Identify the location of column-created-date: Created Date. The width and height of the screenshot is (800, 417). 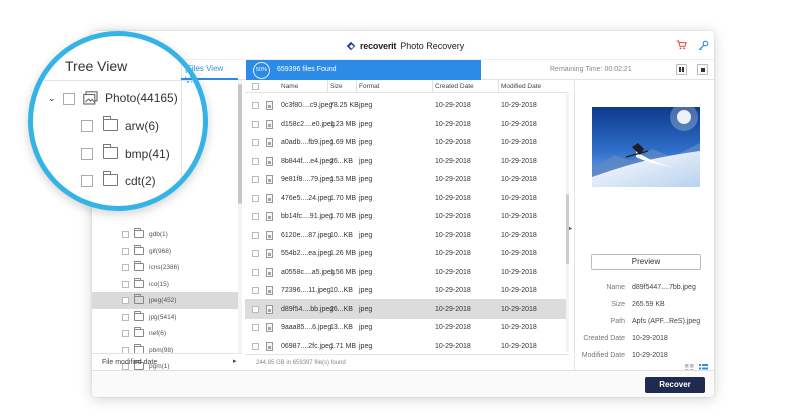
(454, 86).